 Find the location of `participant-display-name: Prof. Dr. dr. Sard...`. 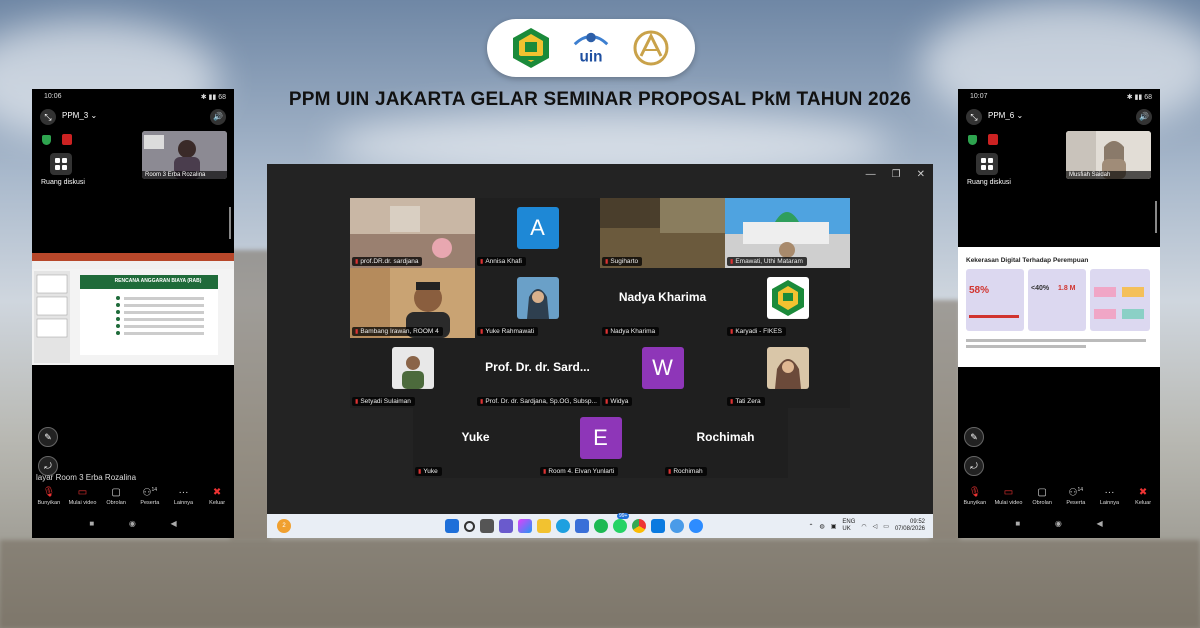

participant-display-name: Prof. Dr. dr. Sard... is located at coordinates (537, 367).